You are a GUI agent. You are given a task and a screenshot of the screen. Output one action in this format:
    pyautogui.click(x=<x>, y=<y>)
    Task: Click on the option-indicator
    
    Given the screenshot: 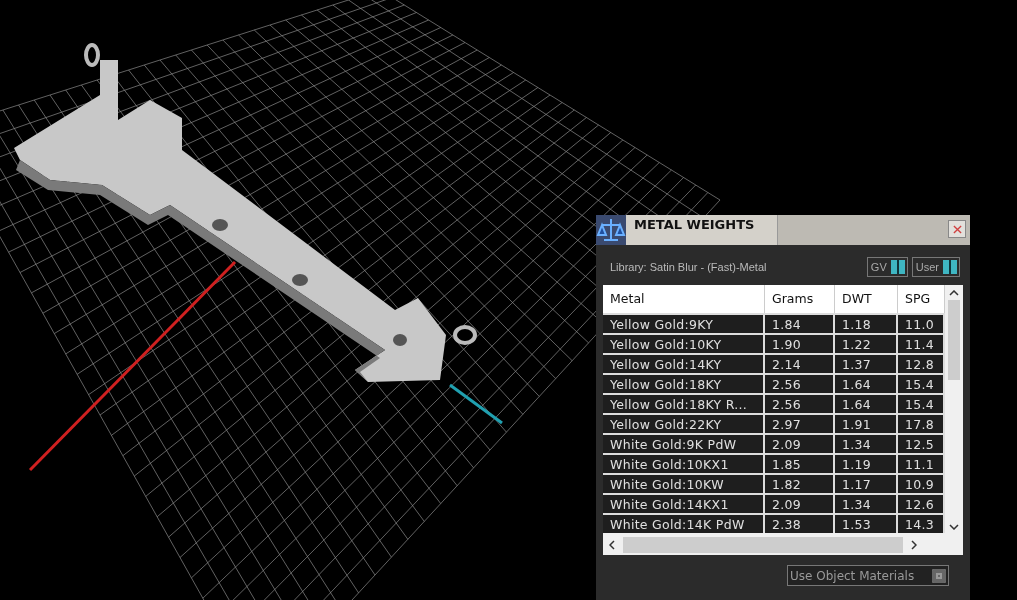 What is the action you would take?
    pyautogui.click(x=939, y=575)
    